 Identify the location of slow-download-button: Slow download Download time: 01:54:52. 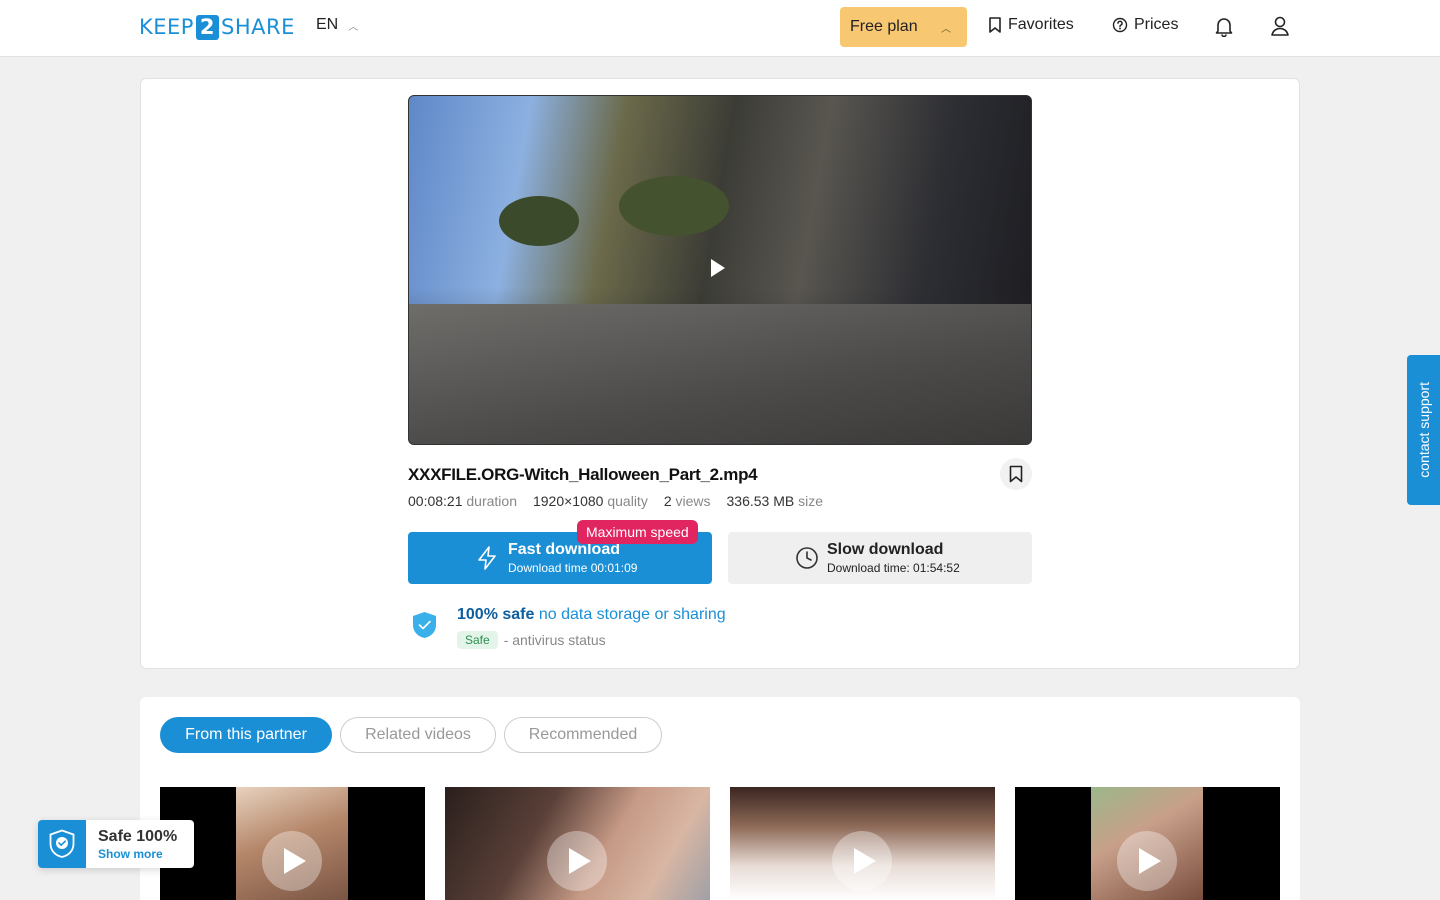
(880, 558).